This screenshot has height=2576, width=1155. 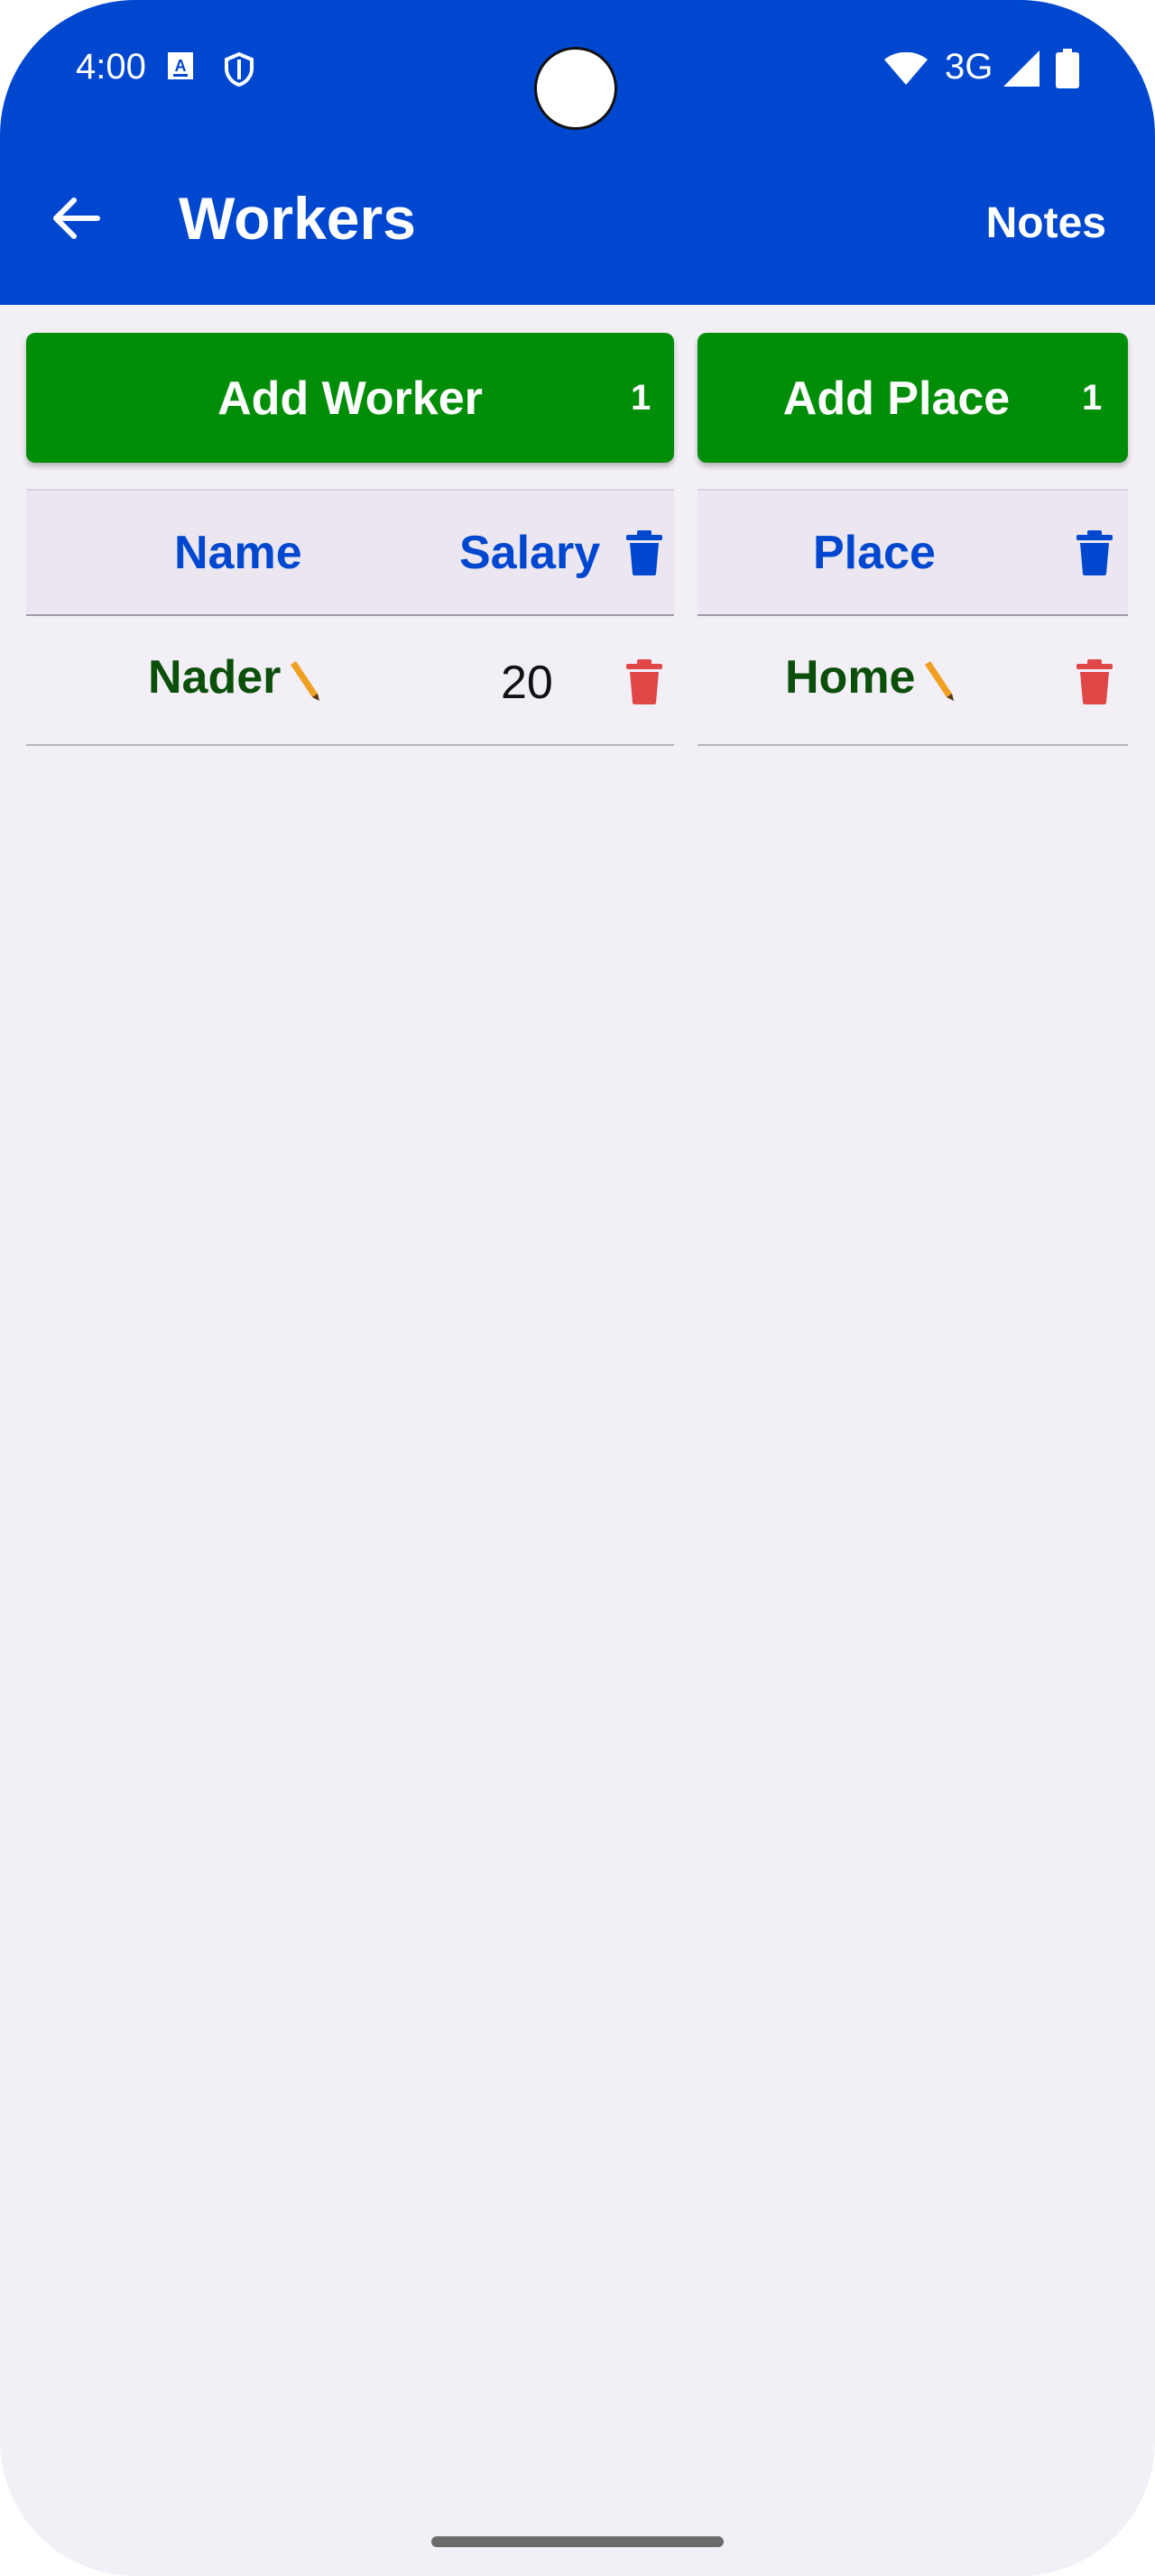 I want to click on table-row: Nader 20, so click(x=350, y=680).